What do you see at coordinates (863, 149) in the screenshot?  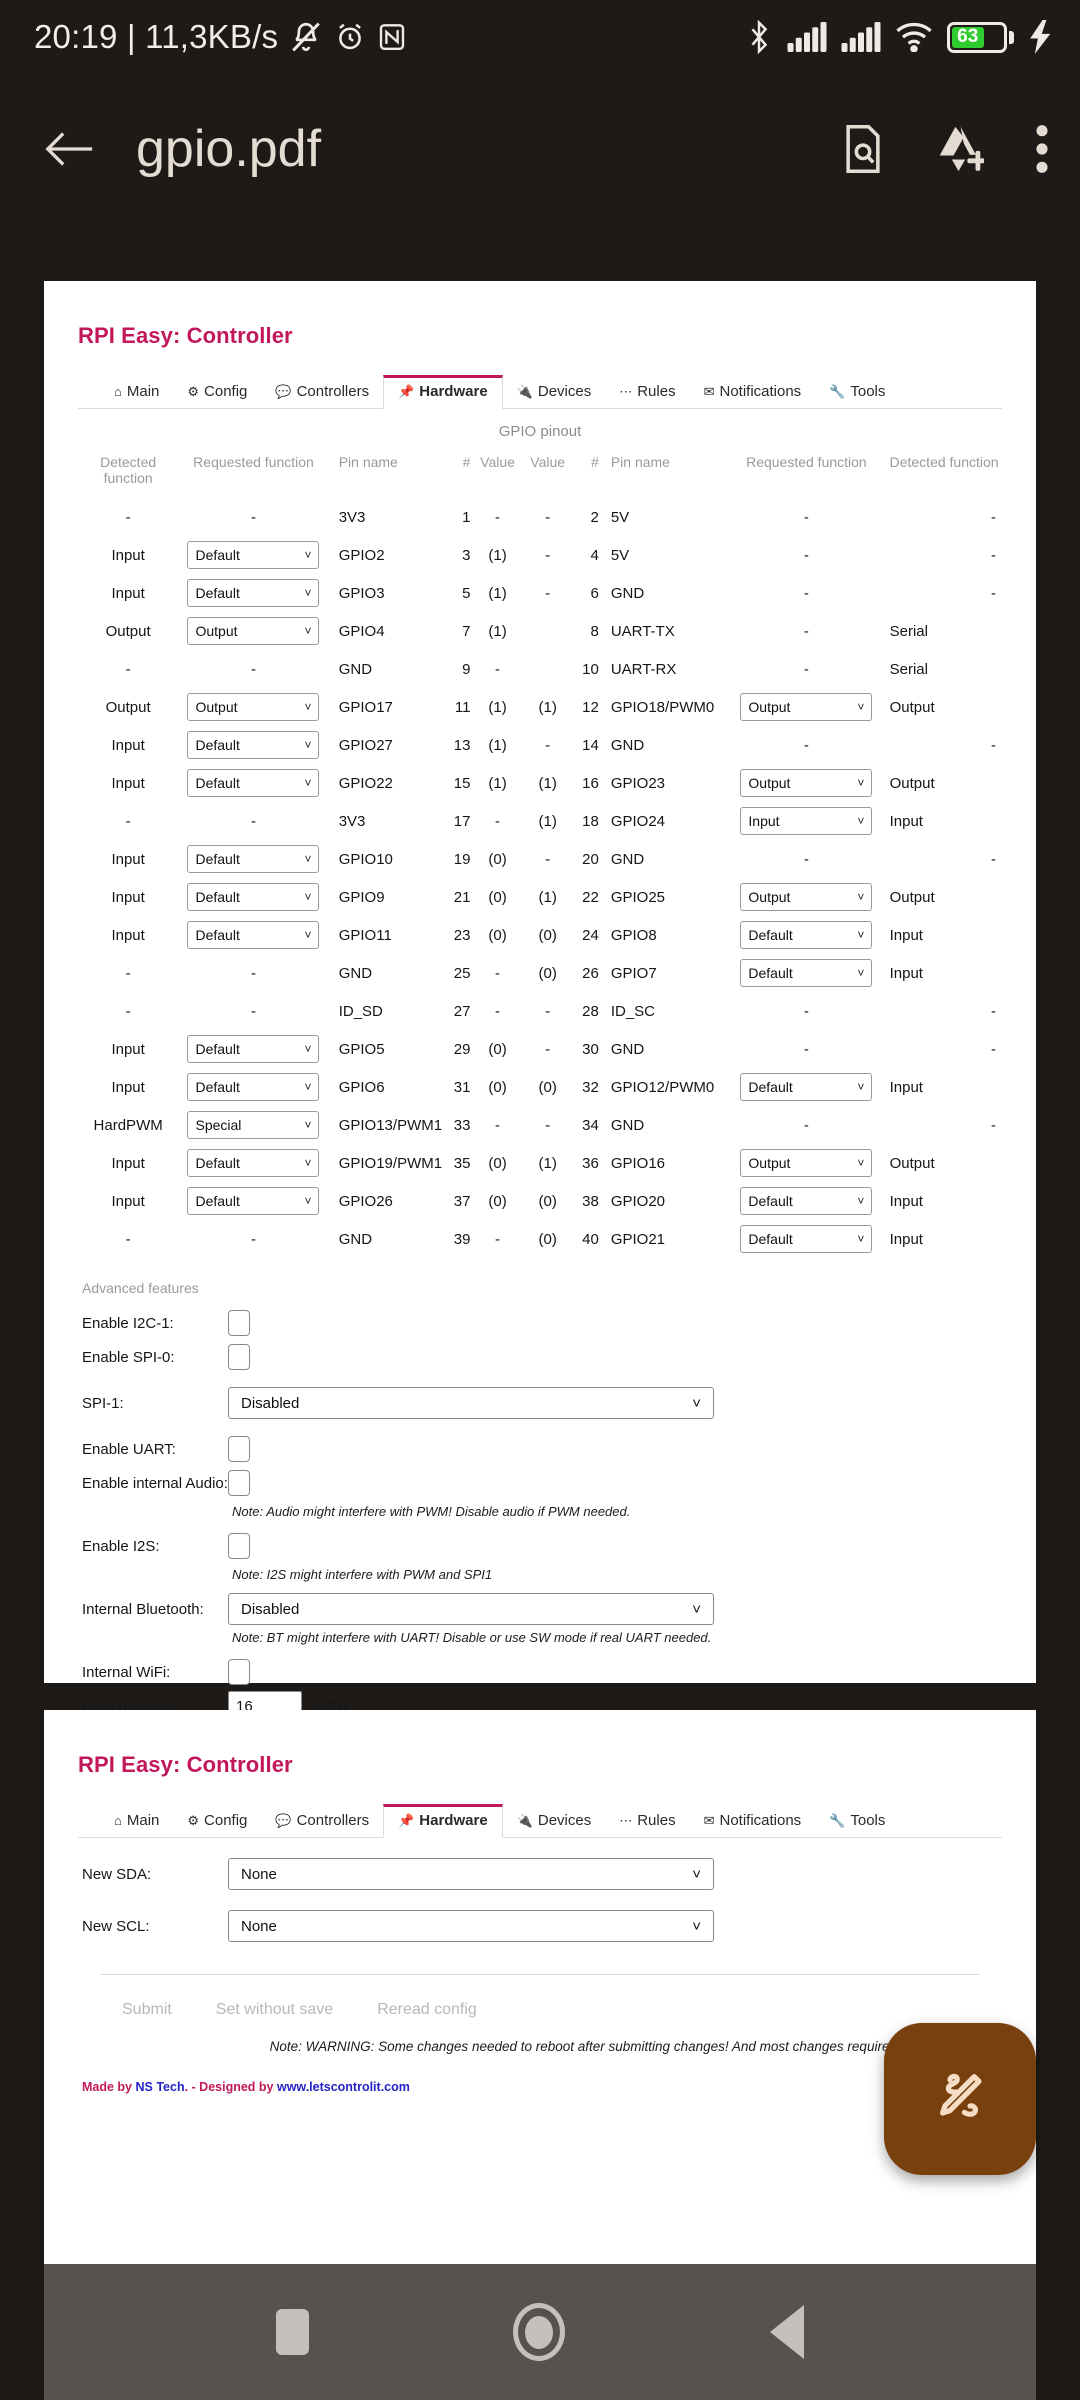 I see `document-search-icon` at bounding box center [863, 149].